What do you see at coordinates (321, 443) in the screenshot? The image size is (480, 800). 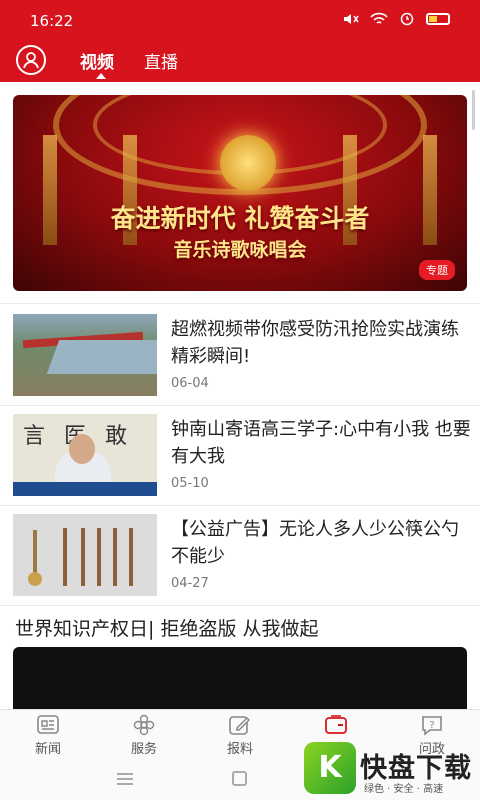 I see `item-title: 钟南山寄语高三学子:心中有小我 也要有大我` at bounding box center [321, 443].